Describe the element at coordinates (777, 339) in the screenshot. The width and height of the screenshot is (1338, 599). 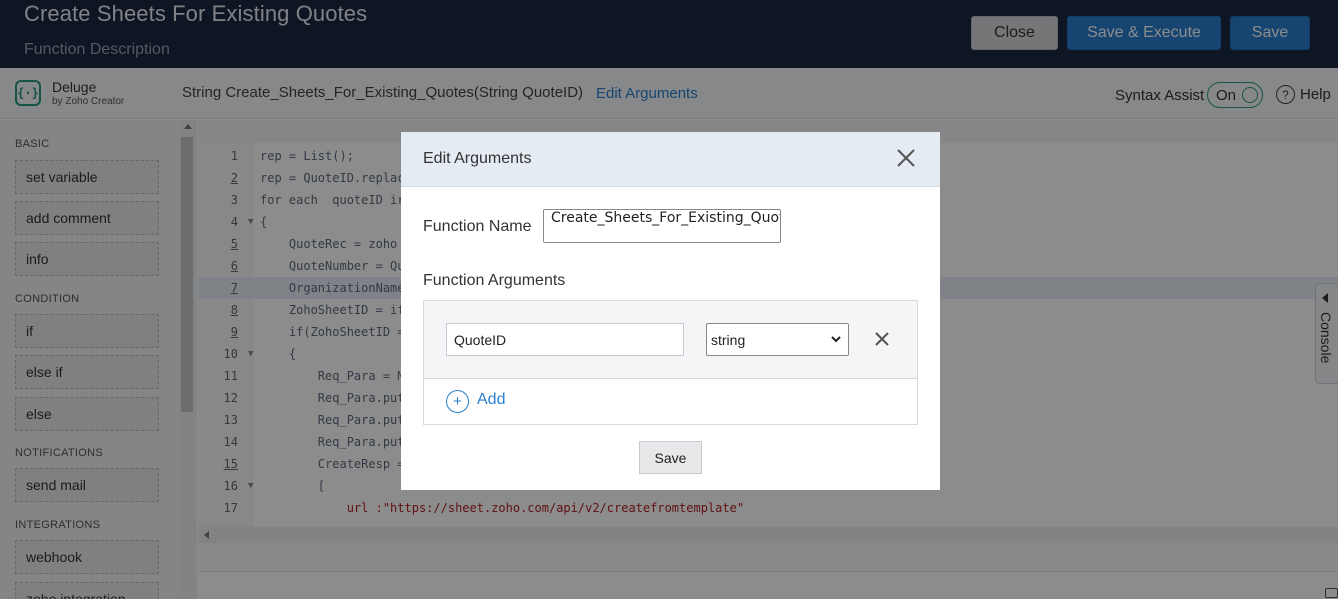
I see `argument-type-select: string` at that location.